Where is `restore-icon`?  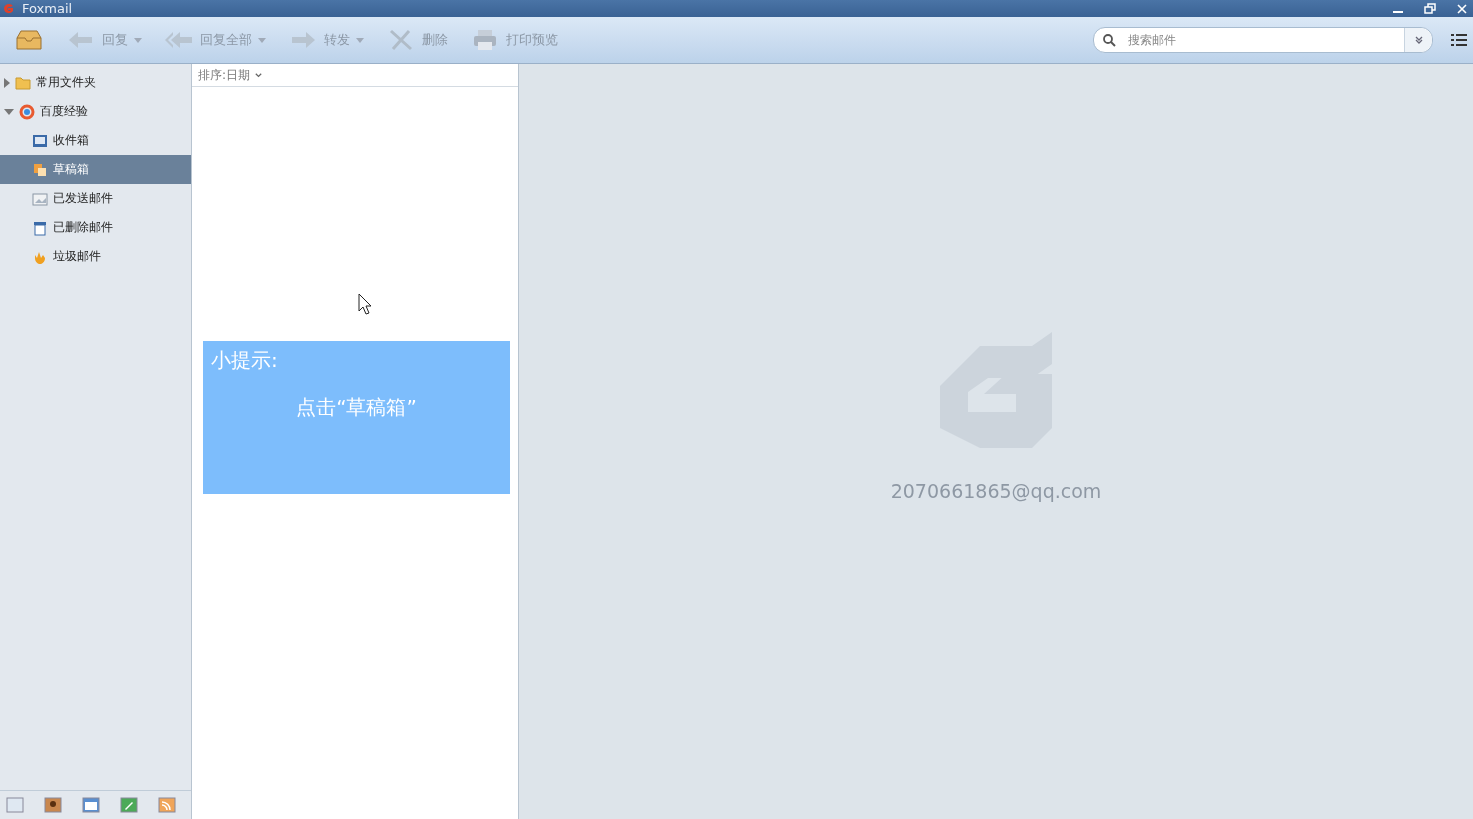 restore-icon is located at coordinates (1430, 8).